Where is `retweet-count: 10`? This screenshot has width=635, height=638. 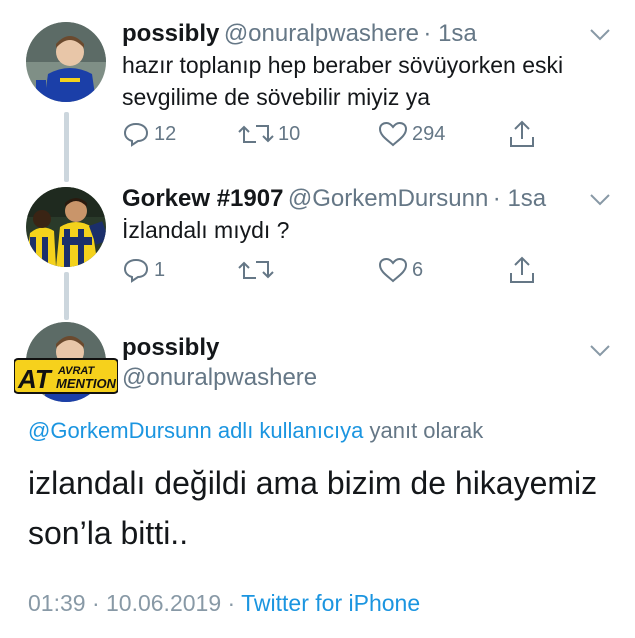 retweet-count: 10 is located at coordinates (289, 133).